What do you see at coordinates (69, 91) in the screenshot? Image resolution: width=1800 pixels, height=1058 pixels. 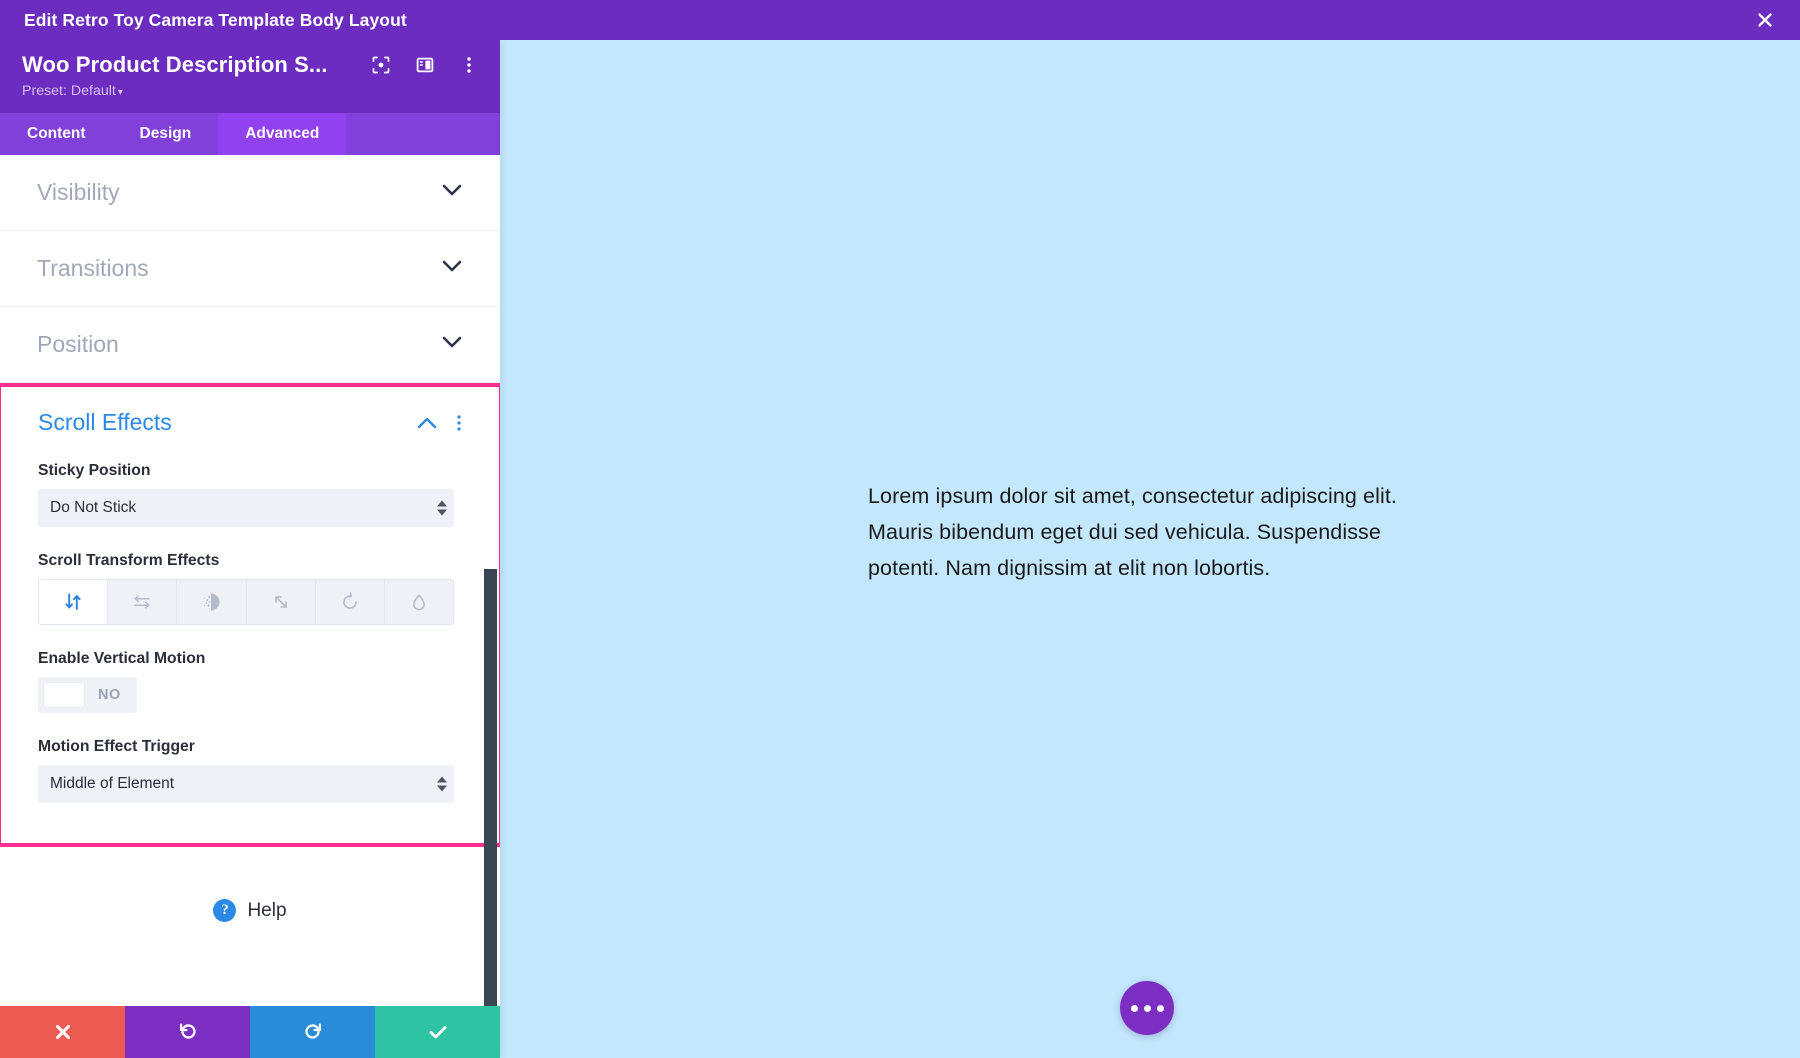 I see `preset-label: Preset: Default` at bounding box center [69, 91].